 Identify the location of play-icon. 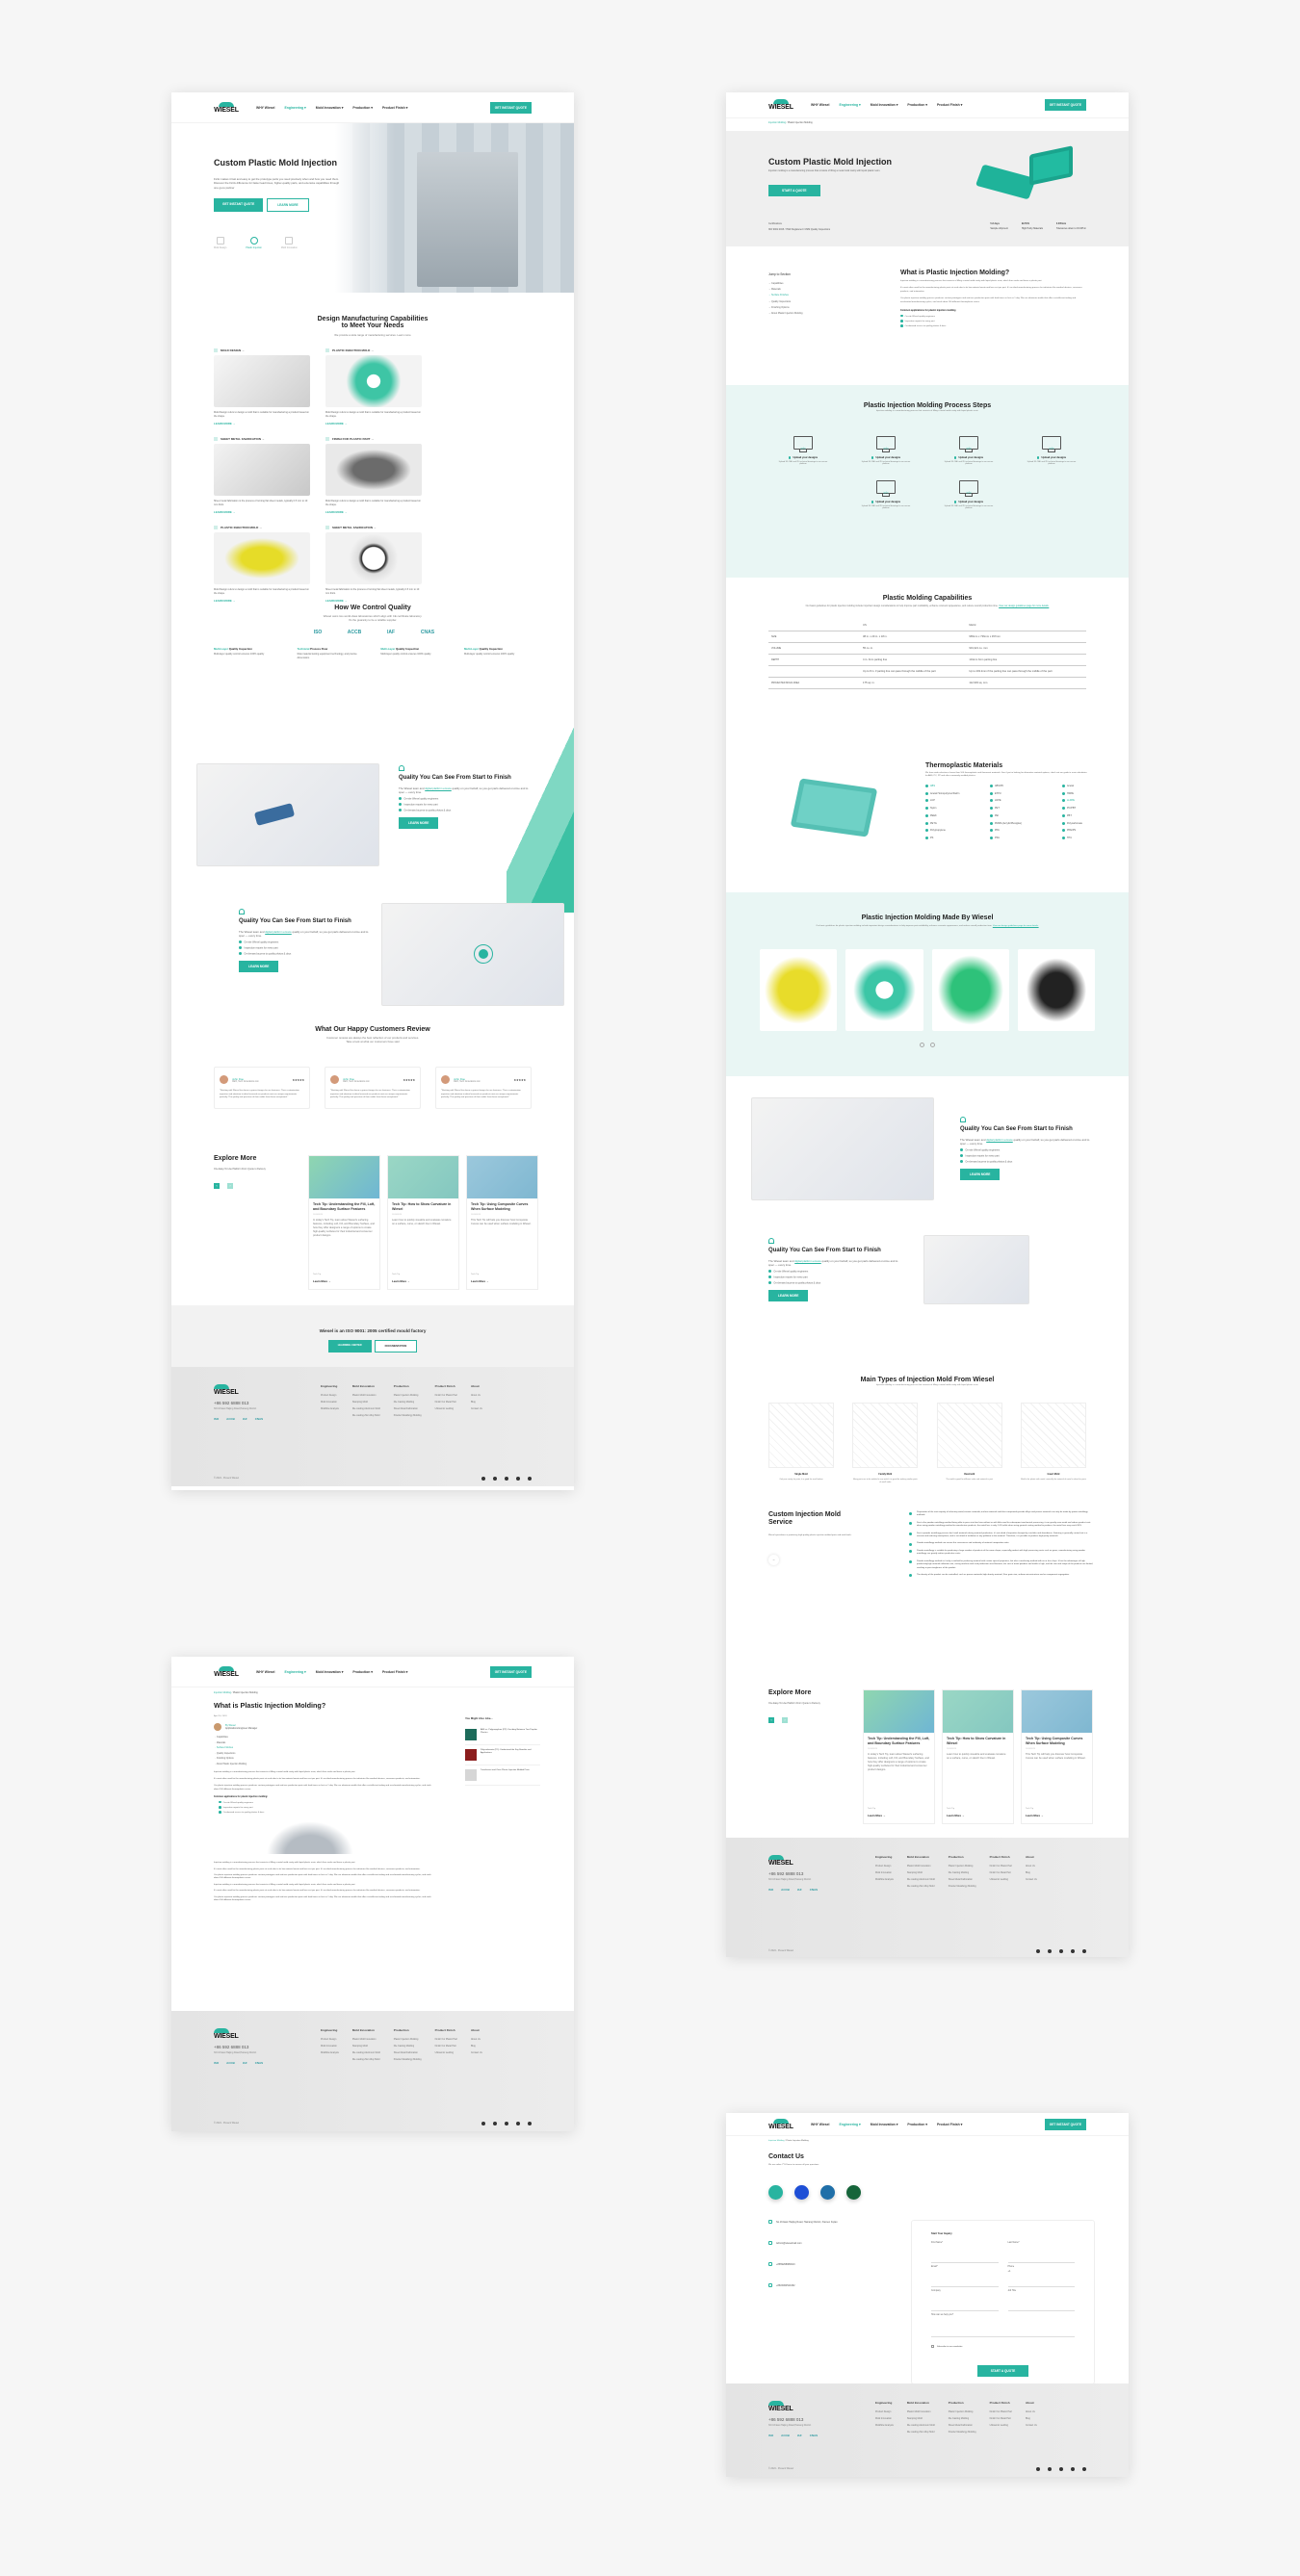
(483, 954).